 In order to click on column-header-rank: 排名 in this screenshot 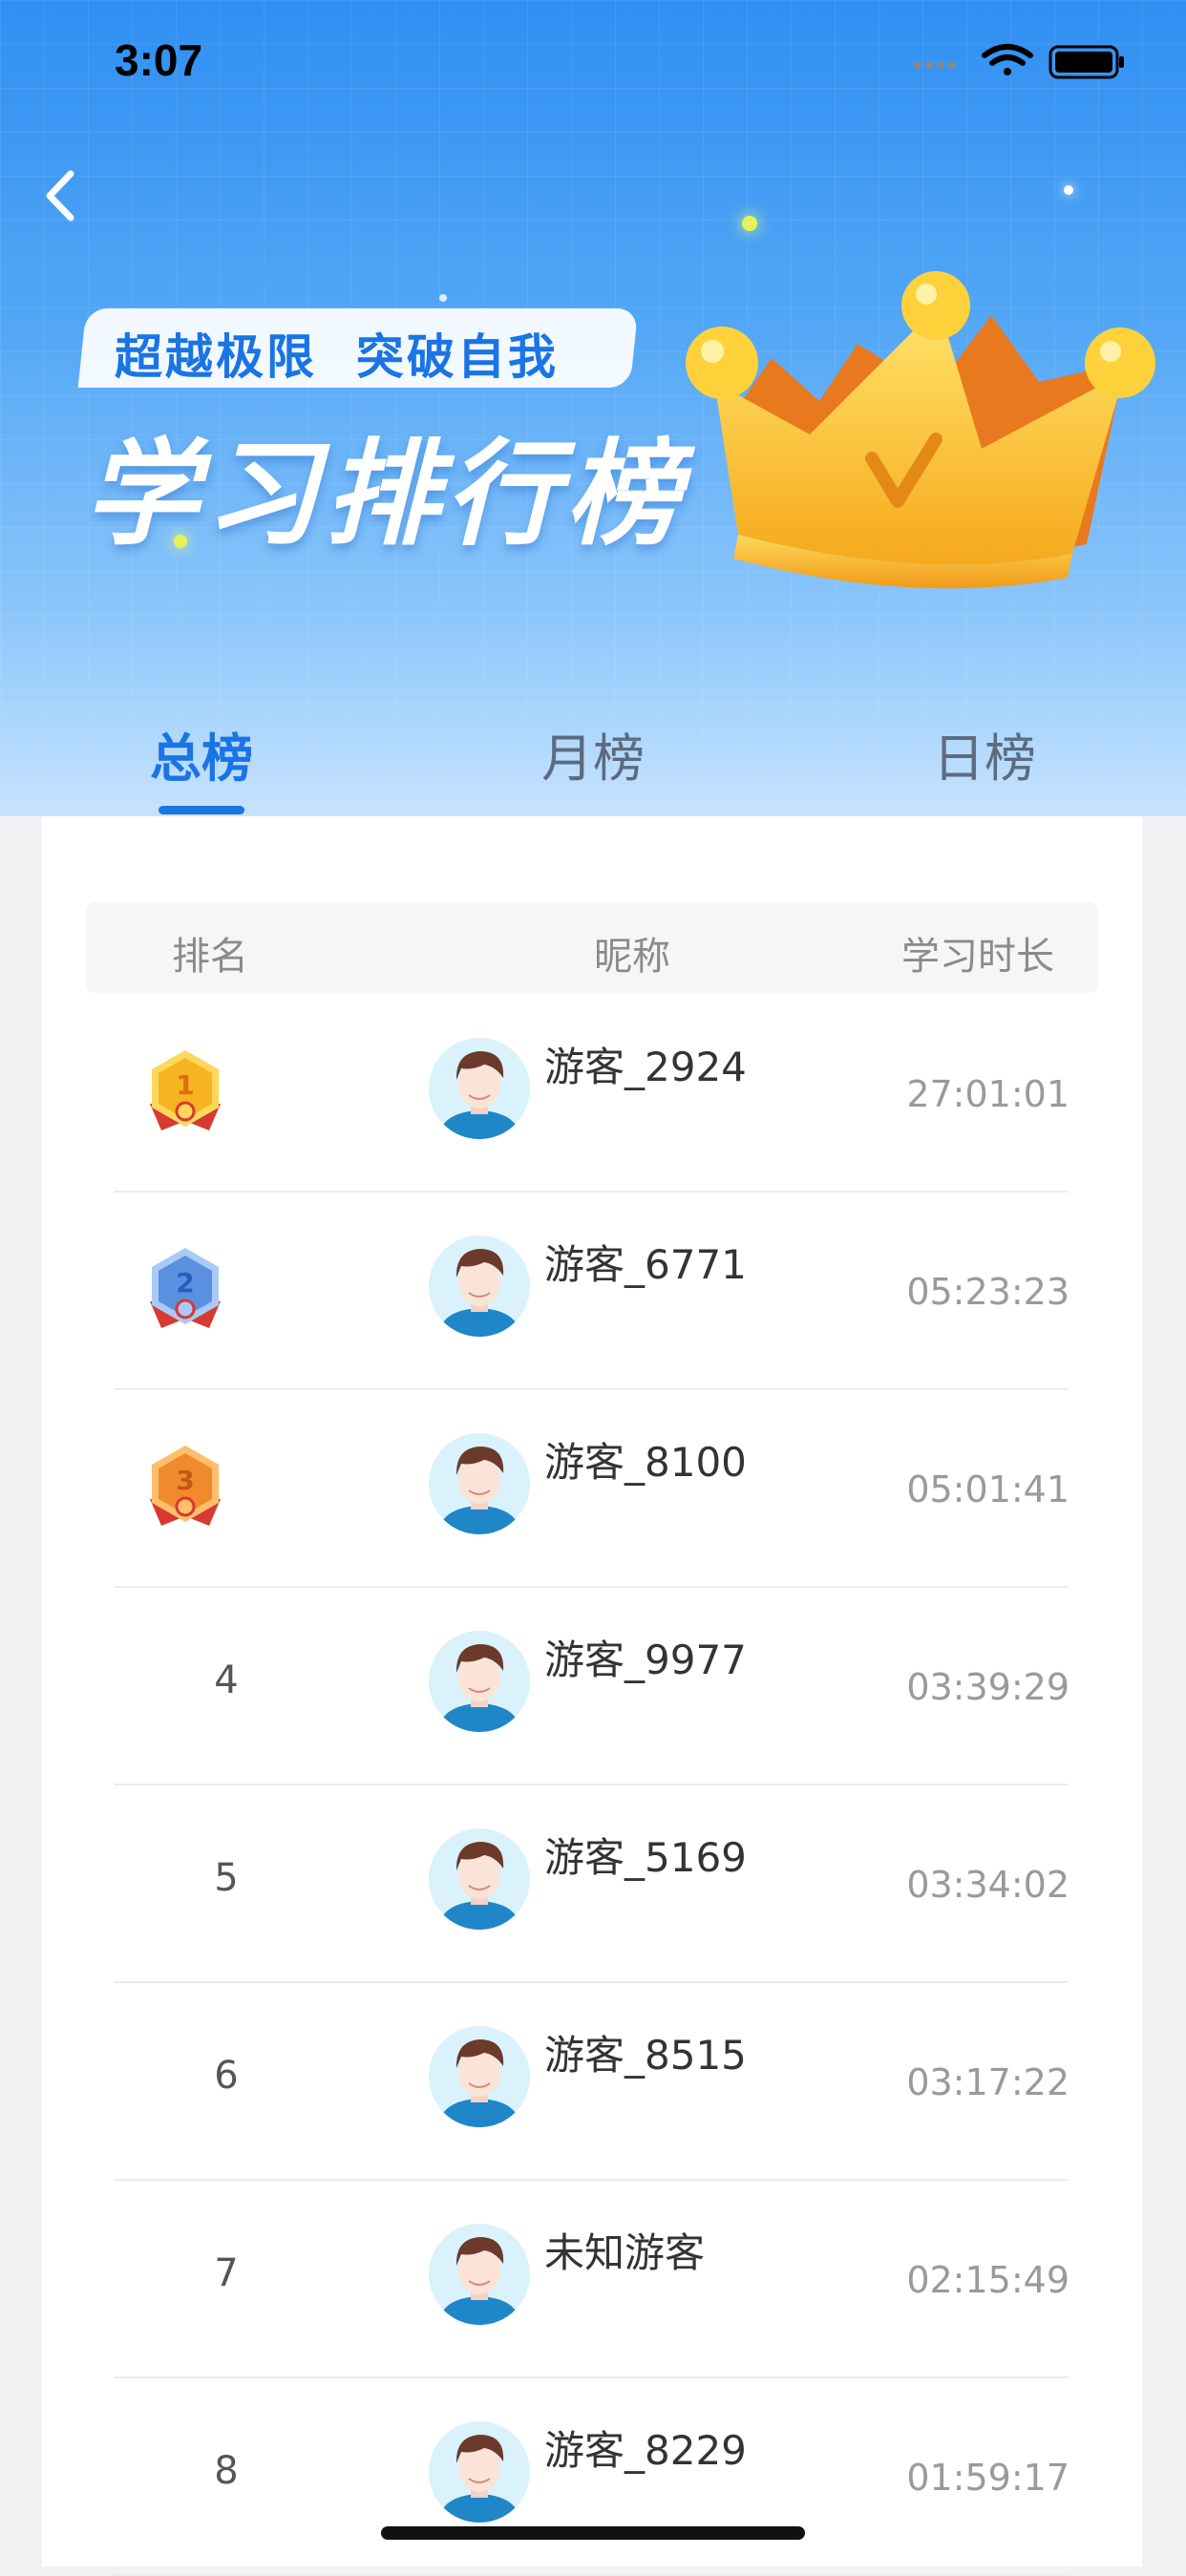, I will do `click(210, 957)`.